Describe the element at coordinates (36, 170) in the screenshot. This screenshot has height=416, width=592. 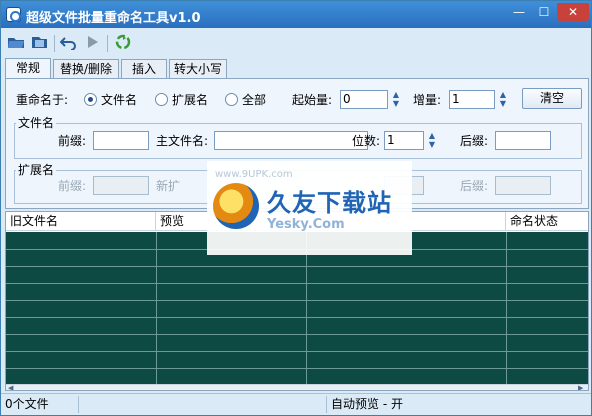
I see `extension-group-title: 扩展名` at that location.